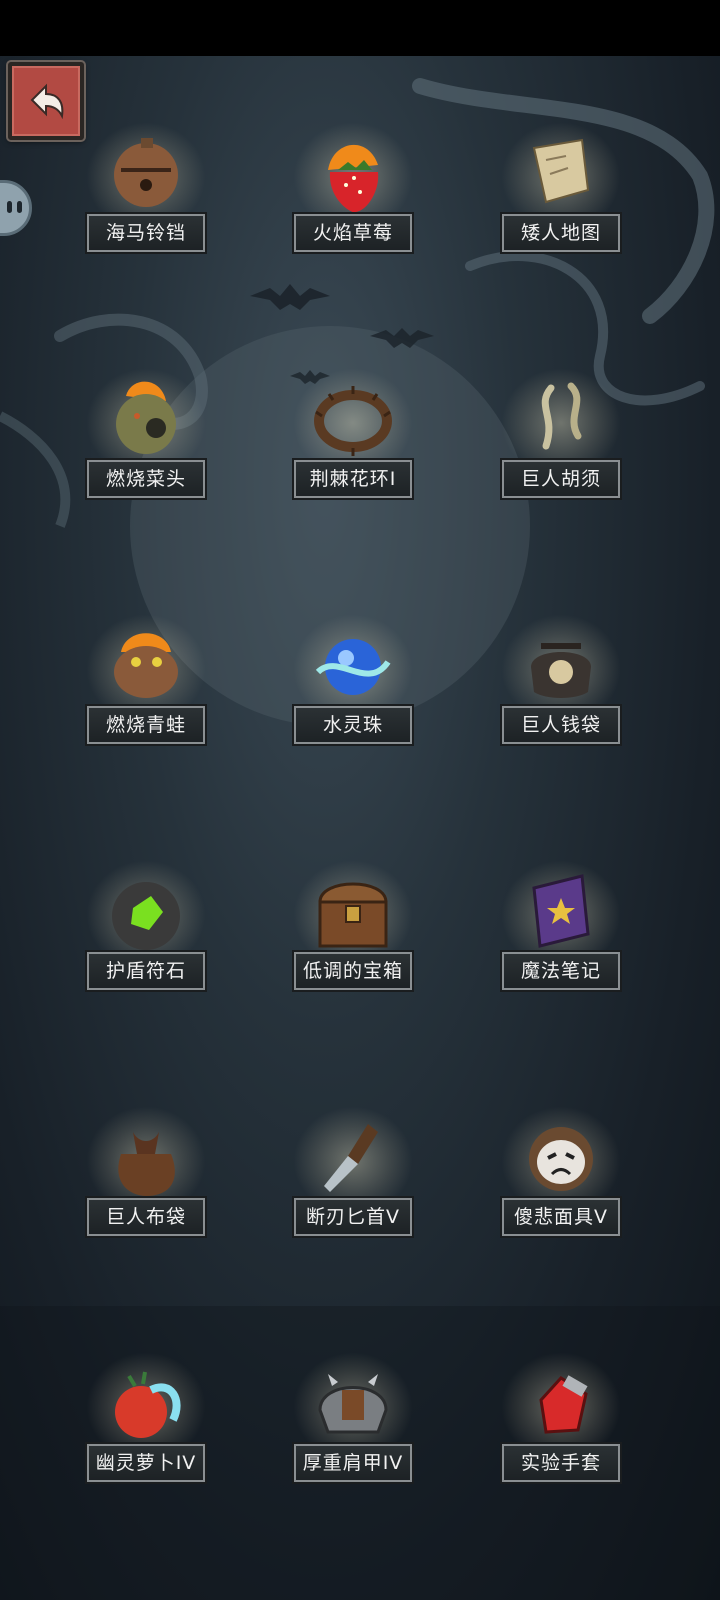 The width and height of the screenshot is (720, 1600). Describe the element at coordinates (146, 971) in the screenshot. I see `item-label: 护盾符石` at that location.